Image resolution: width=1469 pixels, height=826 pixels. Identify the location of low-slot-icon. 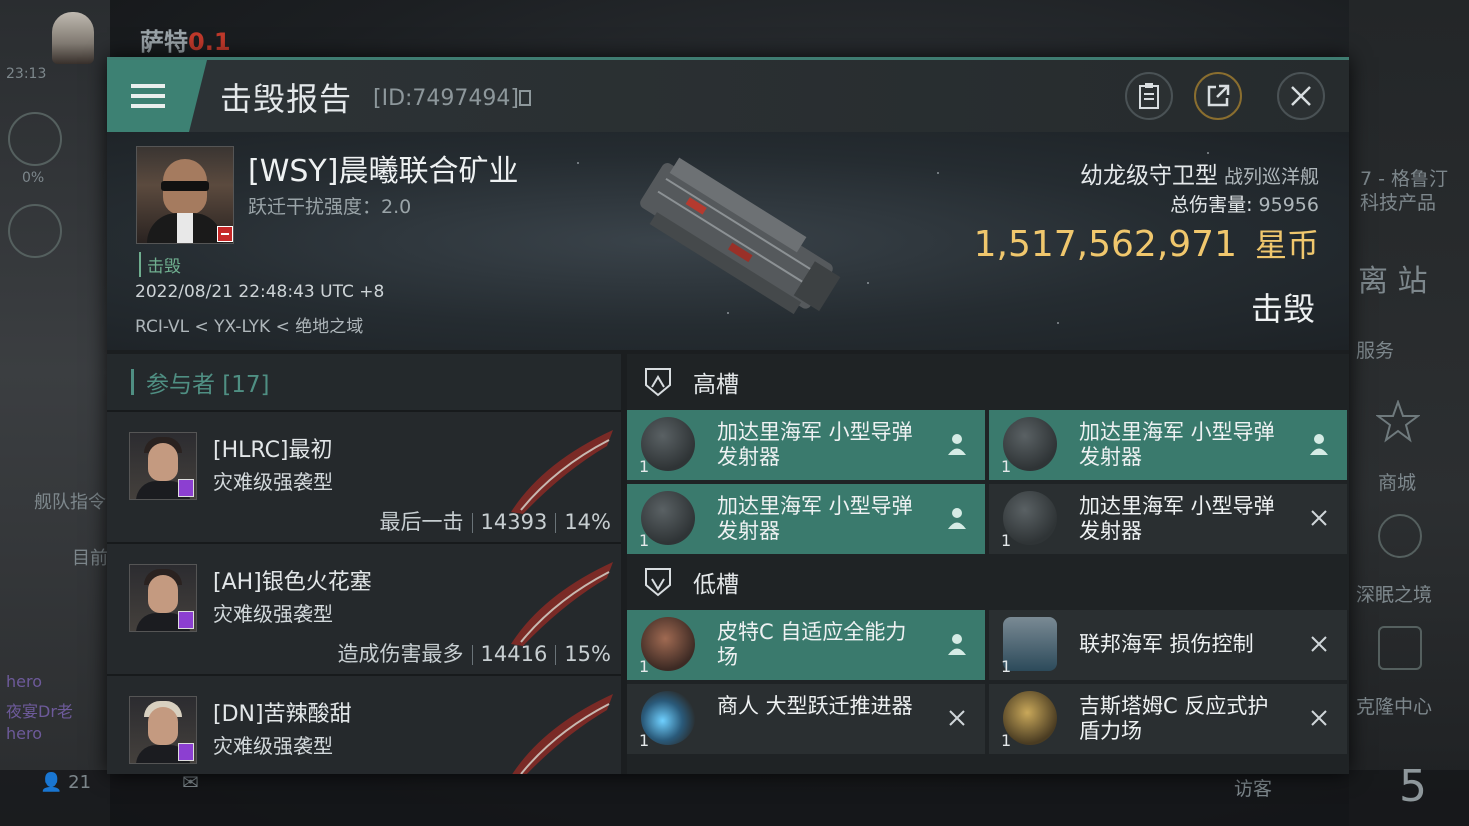
(658, 582).